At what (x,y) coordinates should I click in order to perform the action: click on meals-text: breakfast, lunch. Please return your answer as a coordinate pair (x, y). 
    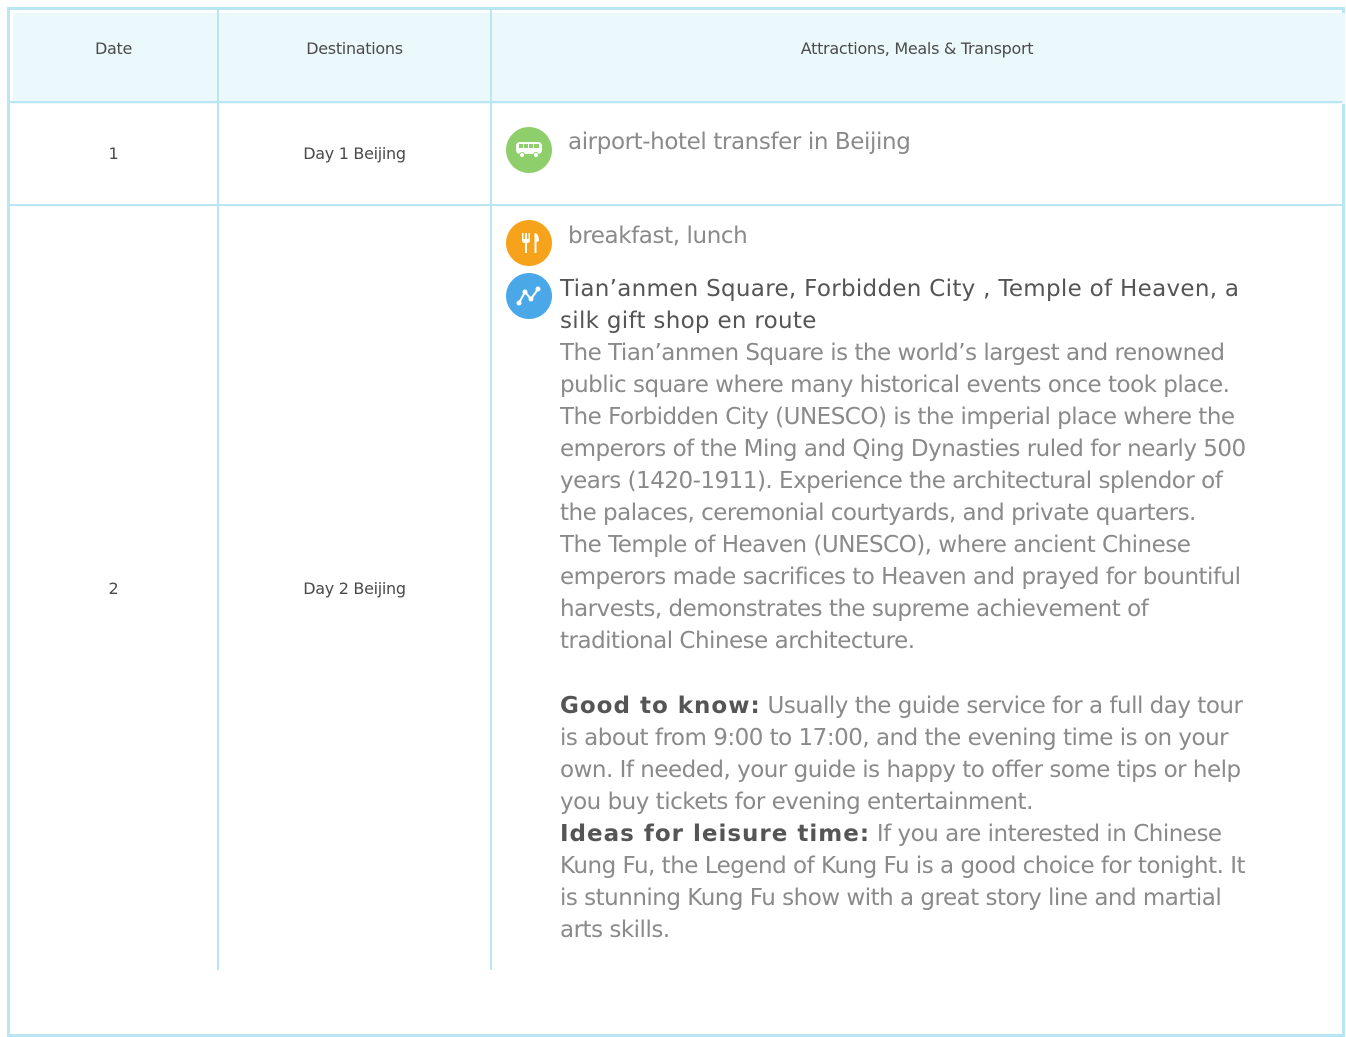
    Looking at the image, I should click on (658, 236).